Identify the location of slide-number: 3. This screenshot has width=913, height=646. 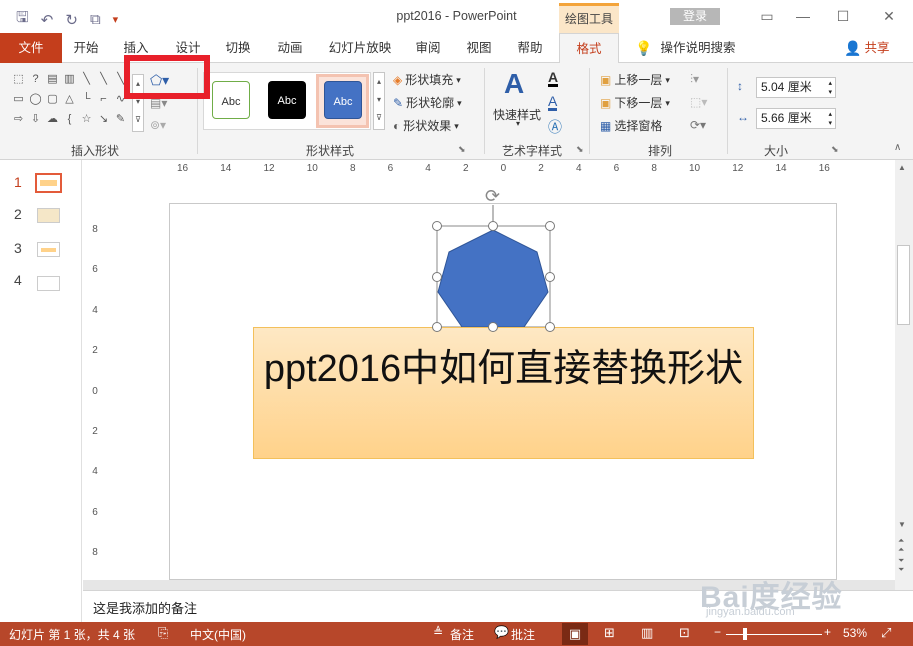
(18, 248).